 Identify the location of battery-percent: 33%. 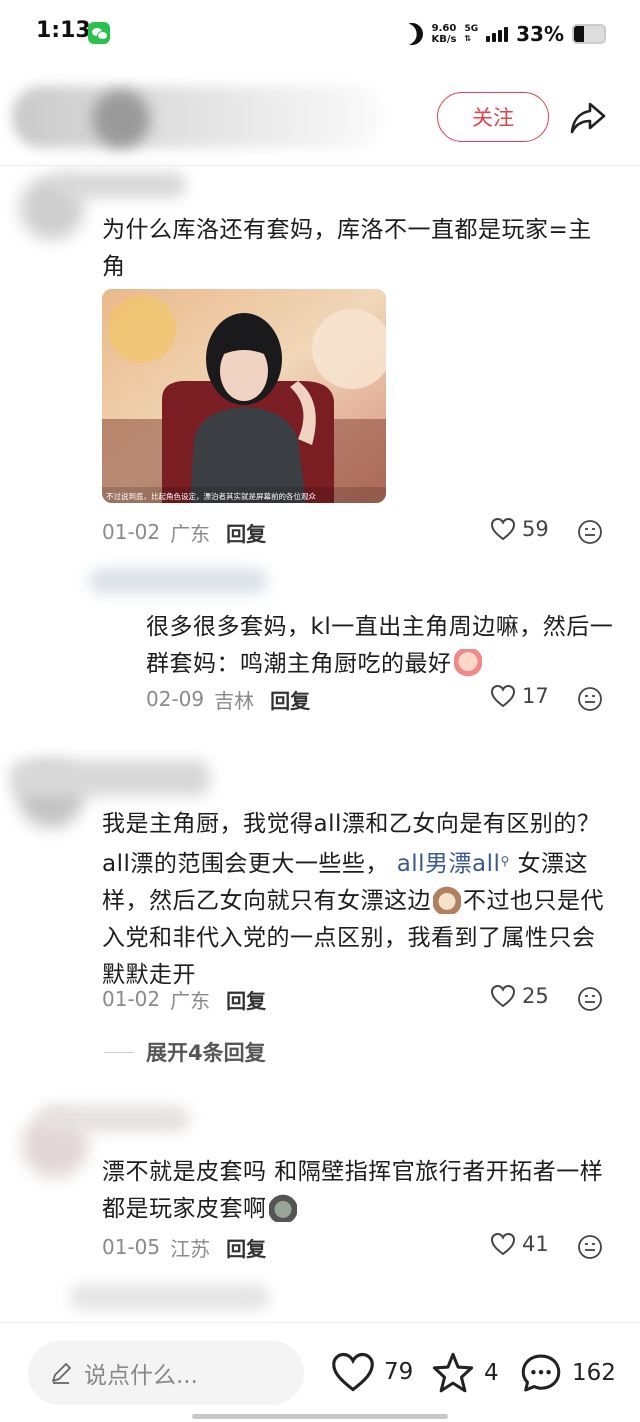
(540, 34).